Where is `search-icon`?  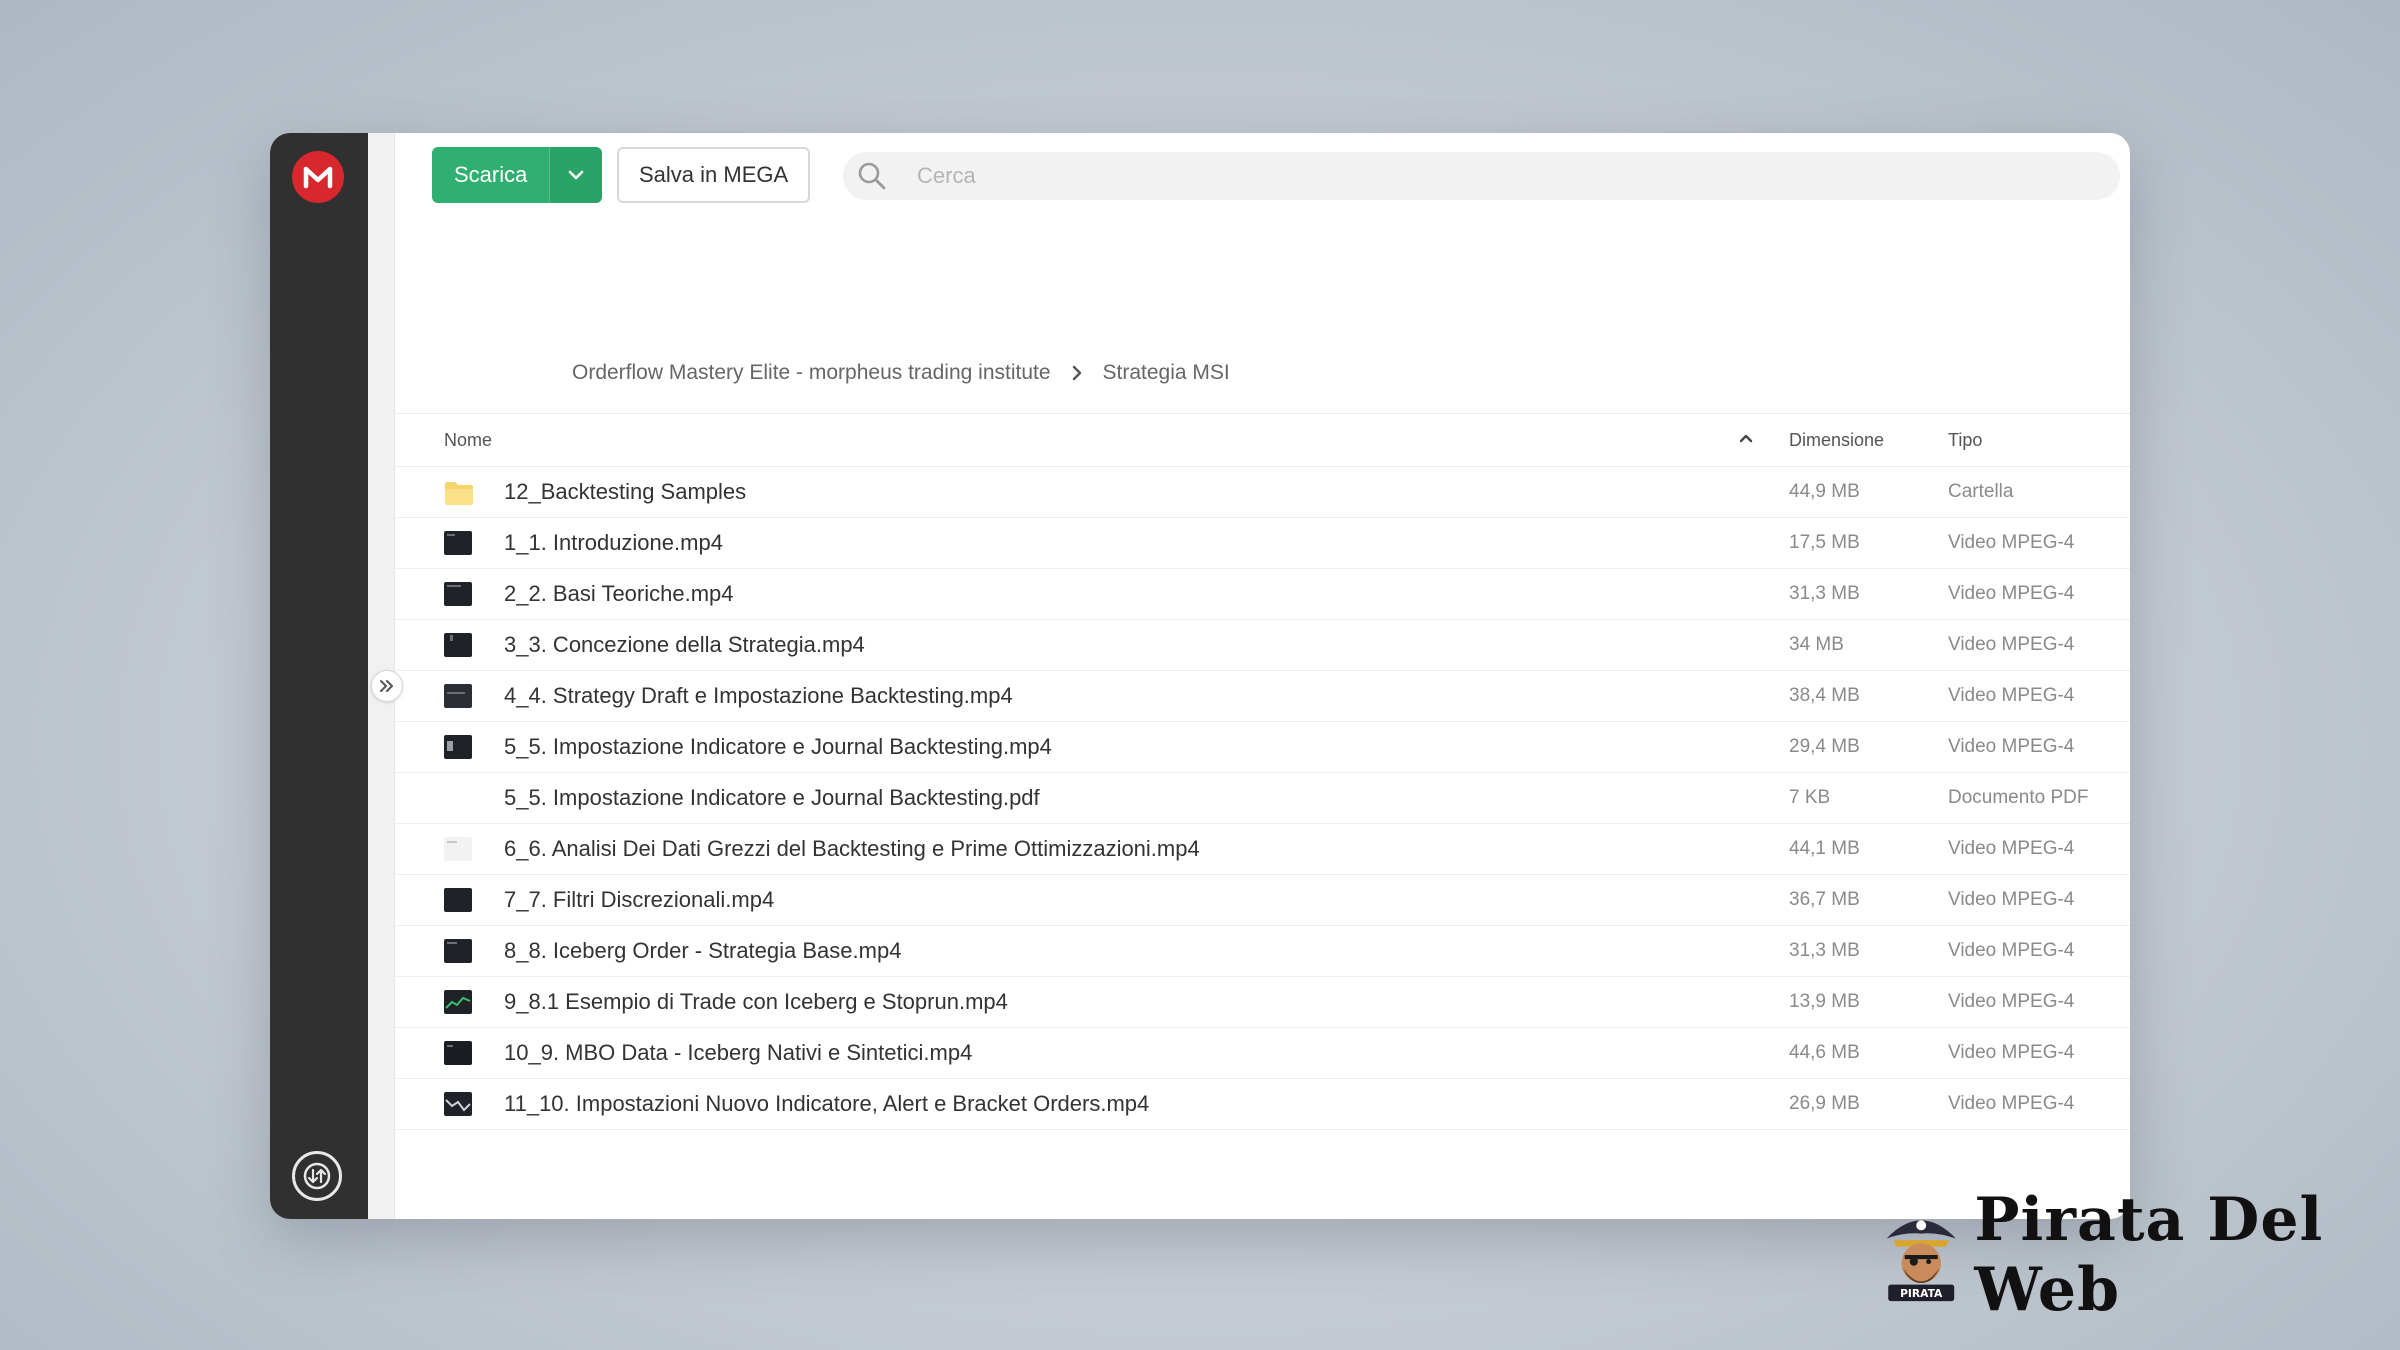 search-icon is located at coordinates (872, 176).